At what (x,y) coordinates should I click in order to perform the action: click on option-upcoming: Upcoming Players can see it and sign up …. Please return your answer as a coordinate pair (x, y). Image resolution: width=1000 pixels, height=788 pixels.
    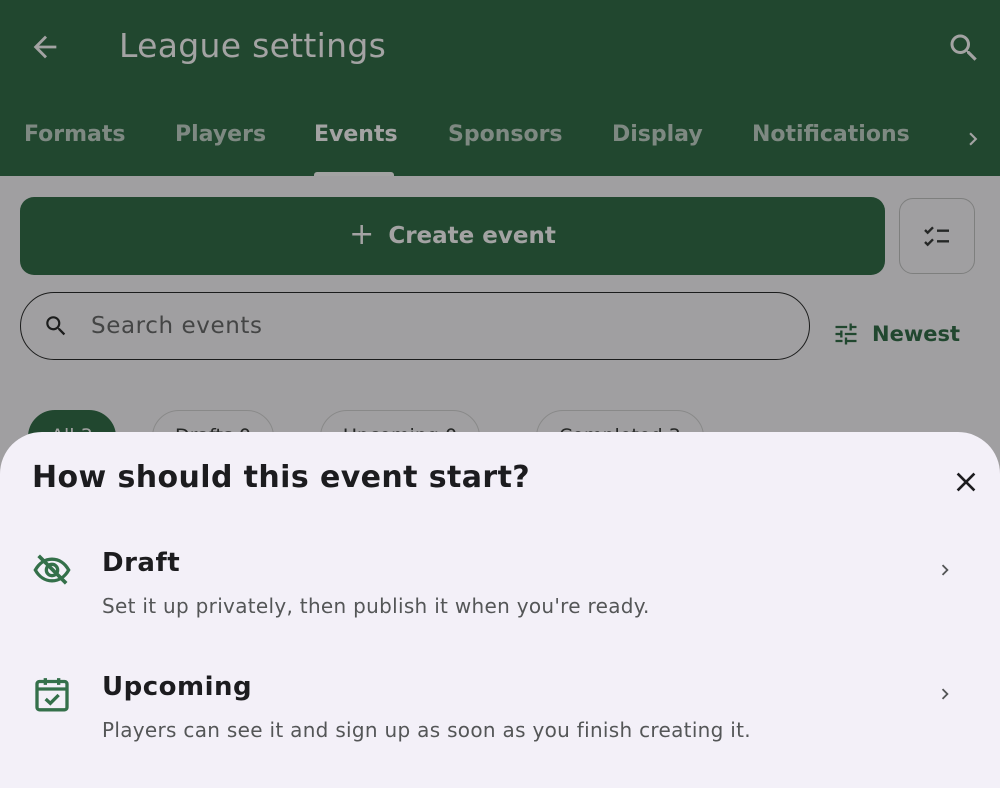
    Looking at the image, I should click on (500, 715).